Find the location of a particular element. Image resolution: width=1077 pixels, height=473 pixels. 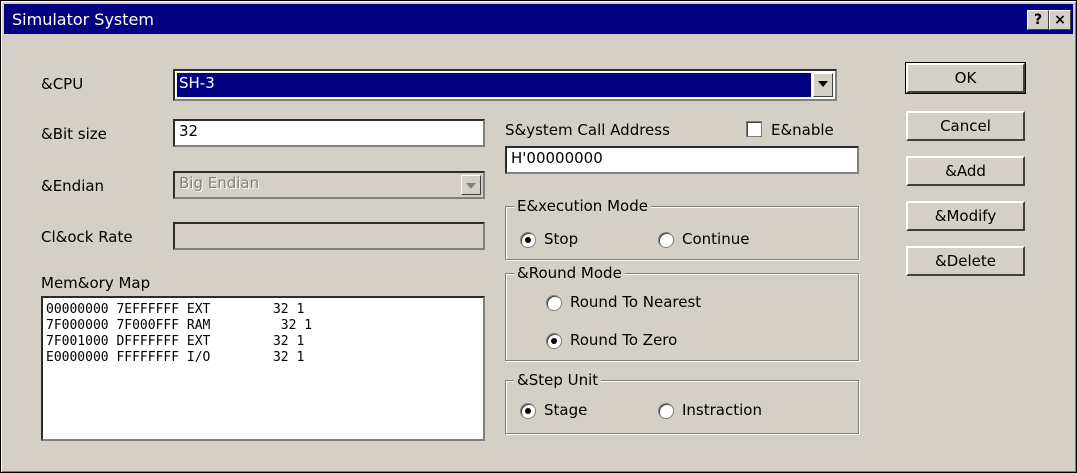

radio-stop-label: Stop is located at coordinates (561, 239).